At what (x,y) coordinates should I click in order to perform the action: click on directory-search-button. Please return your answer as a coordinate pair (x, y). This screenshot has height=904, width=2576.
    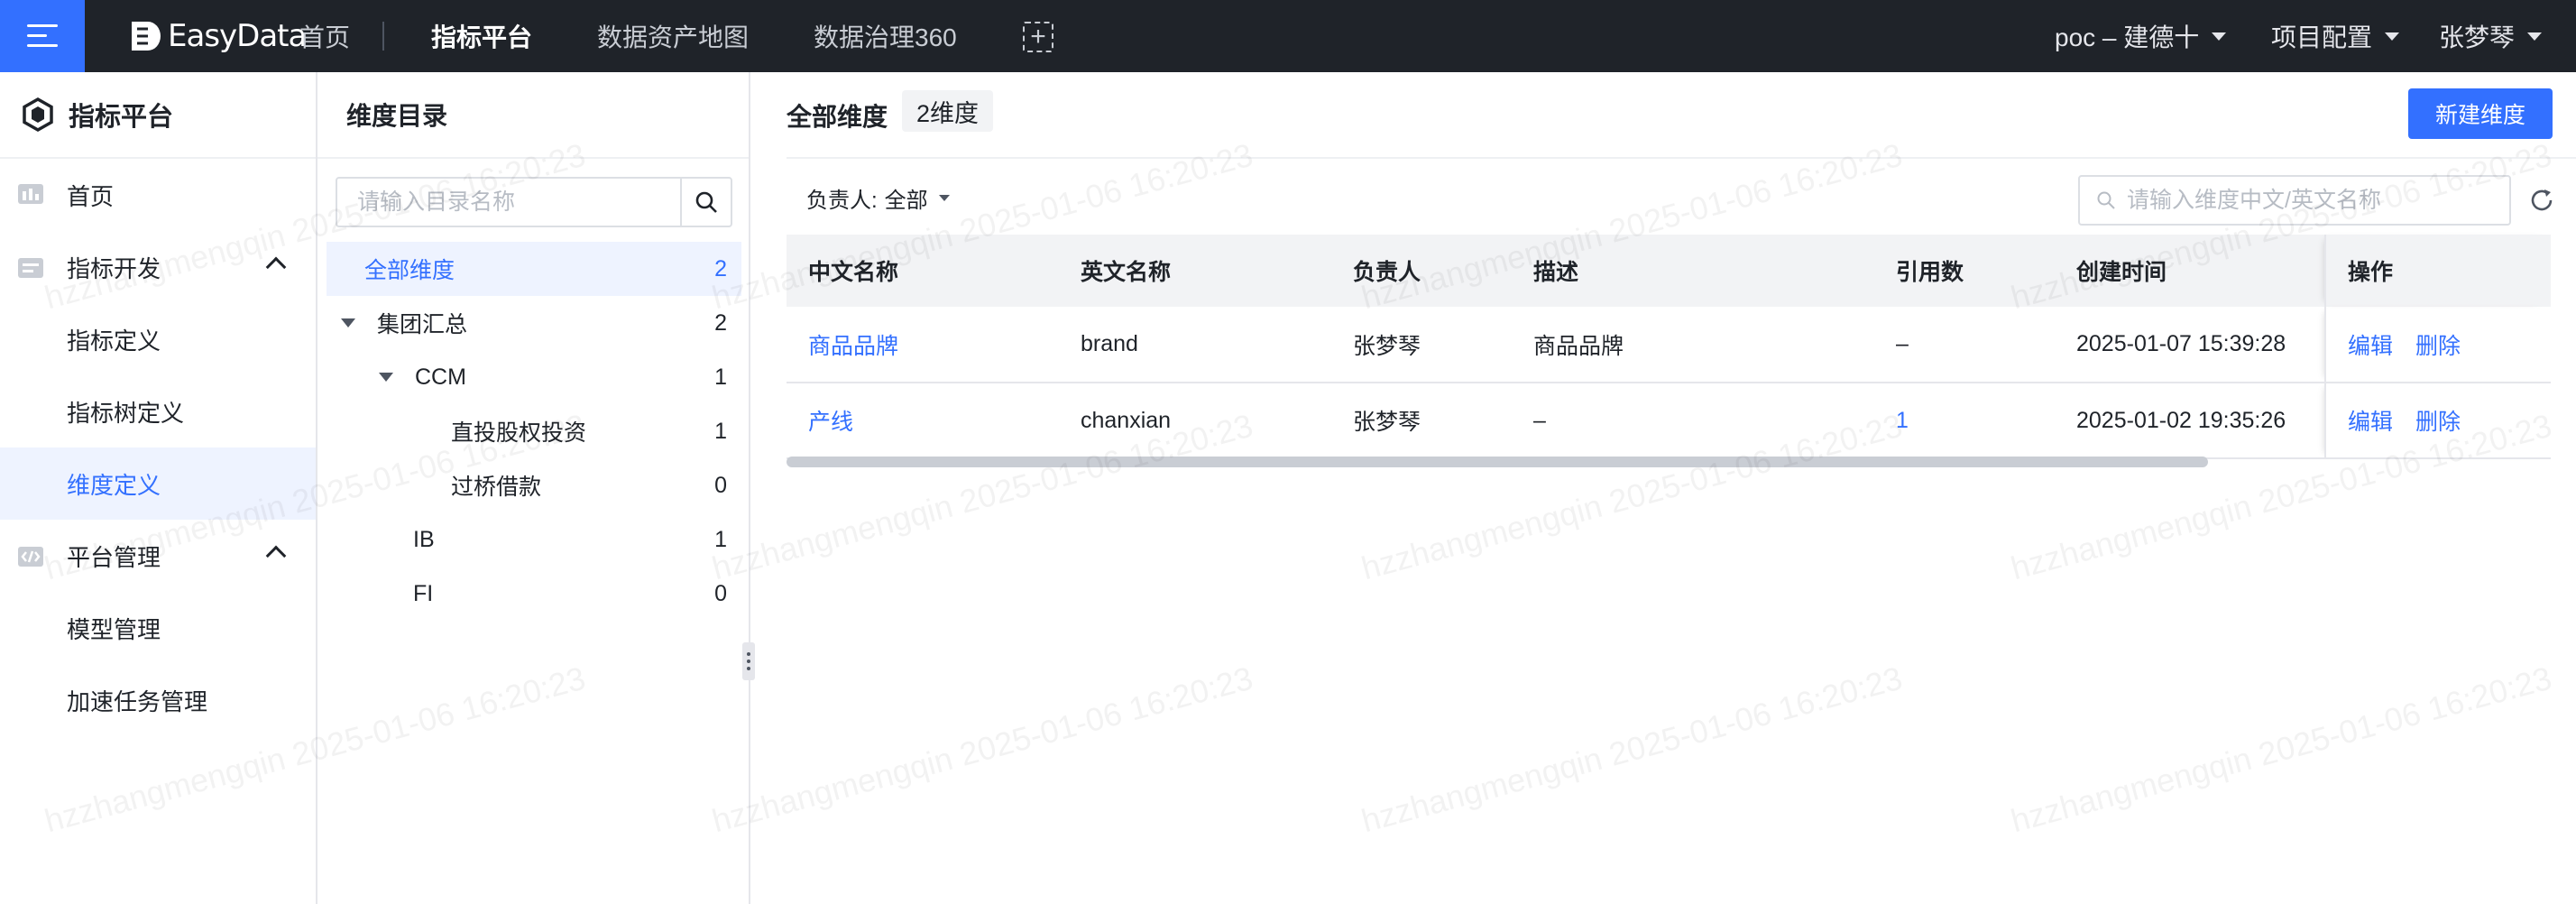
    Looking at the image, I should click on (705, 202).